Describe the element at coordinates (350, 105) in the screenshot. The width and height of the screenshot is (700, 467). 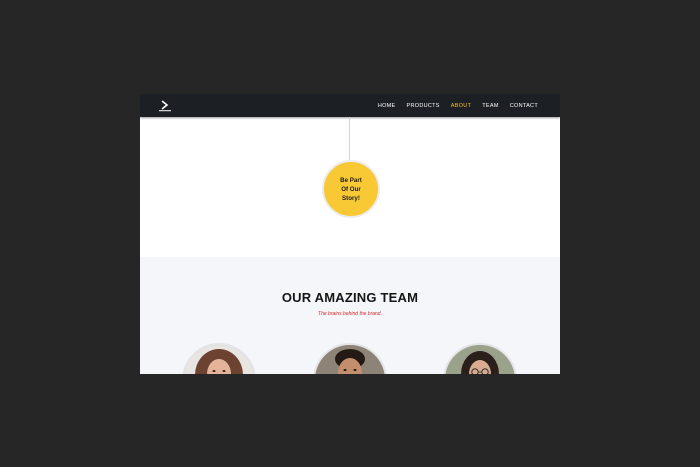
I see `top-navbar: HOME PRODUCTS ABOUT TEAM CONTACT` at that location.